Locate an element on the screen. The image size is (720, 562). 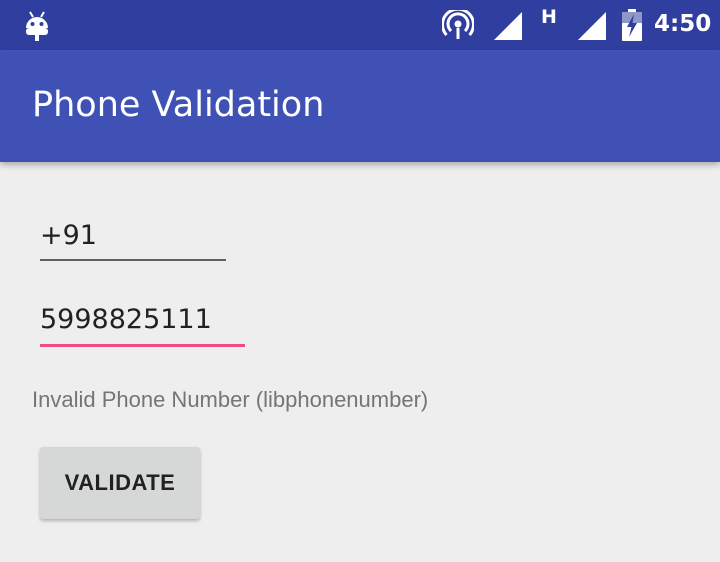
network-type-badge: H is located at coordinates (549, 17).